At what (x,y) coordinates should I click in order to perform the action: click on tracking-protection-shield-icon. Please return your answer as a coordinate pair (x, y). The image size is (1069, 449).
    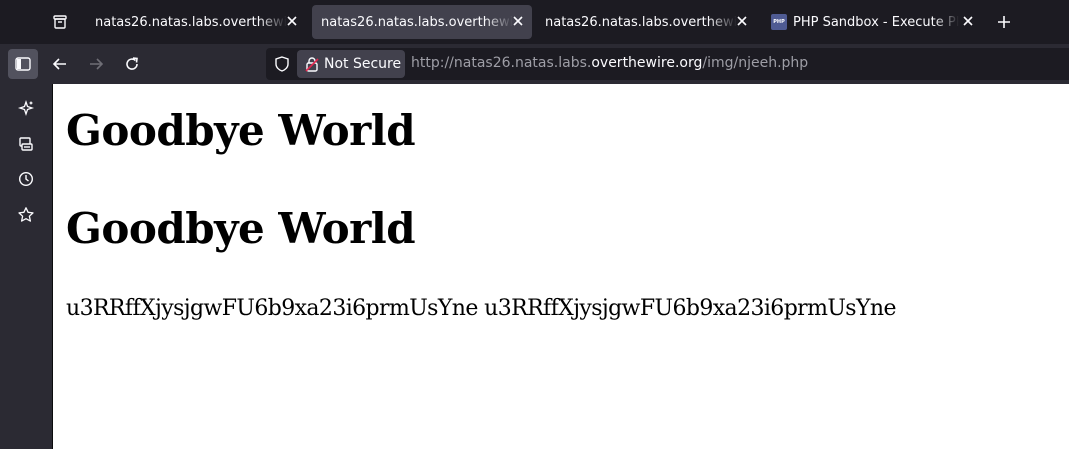
    Looking at the image, I should click on (282, 64).